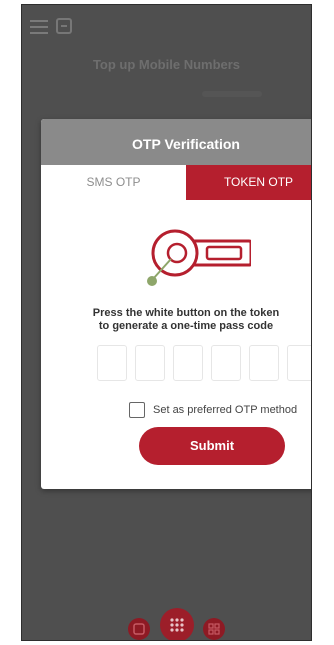 The width and height of the screenshot is (334, 645). I want to click on nav-right-icon, so click(214, 629).